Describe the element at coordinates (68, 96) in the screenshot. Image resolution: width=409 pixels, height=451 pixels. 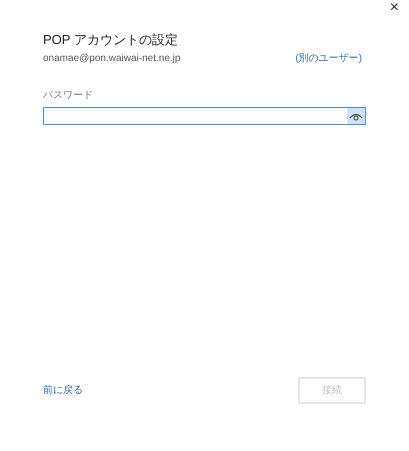
I see `field-label: パスワード` at that location.